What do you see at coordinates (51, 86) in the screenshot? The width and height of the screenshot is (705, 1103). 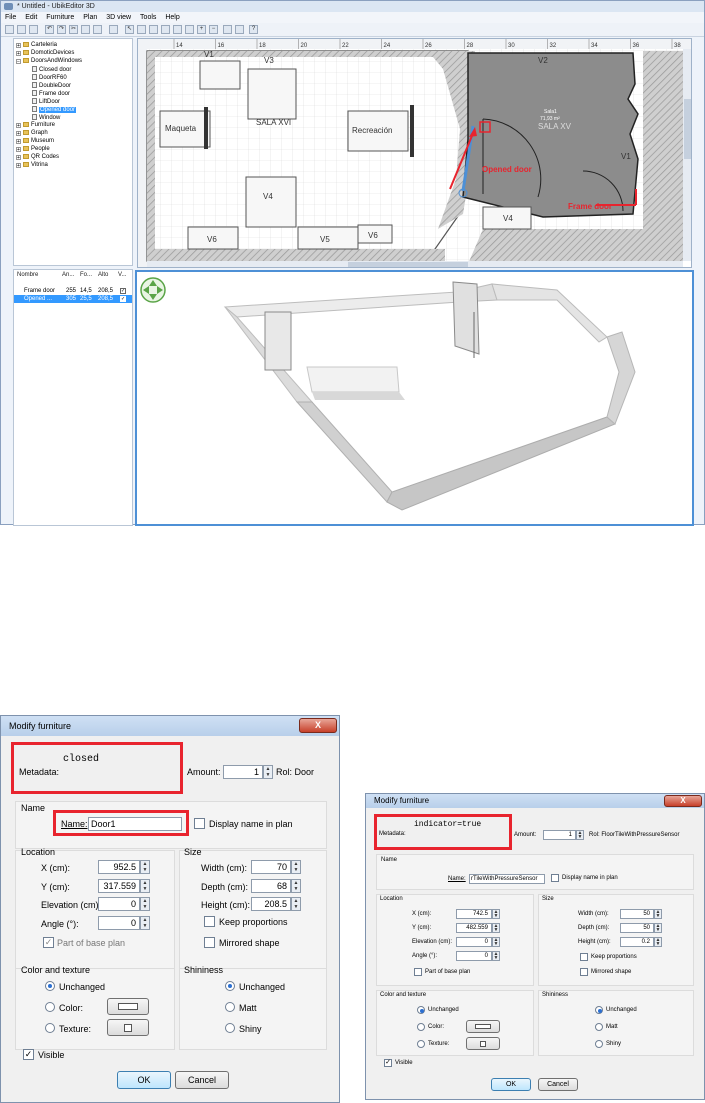 I see `tree-item-doubledoor: DoubleDoor` at bounding box center [51, 86].